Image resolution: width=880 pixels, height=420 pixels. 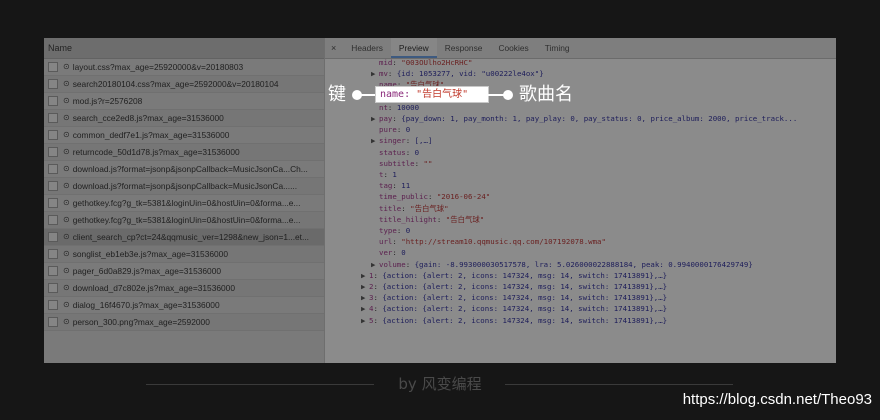 What do you see at coordinates (392, 264) in the screenshot?
I see `json-key: volume` at bounding box center [392, 264].